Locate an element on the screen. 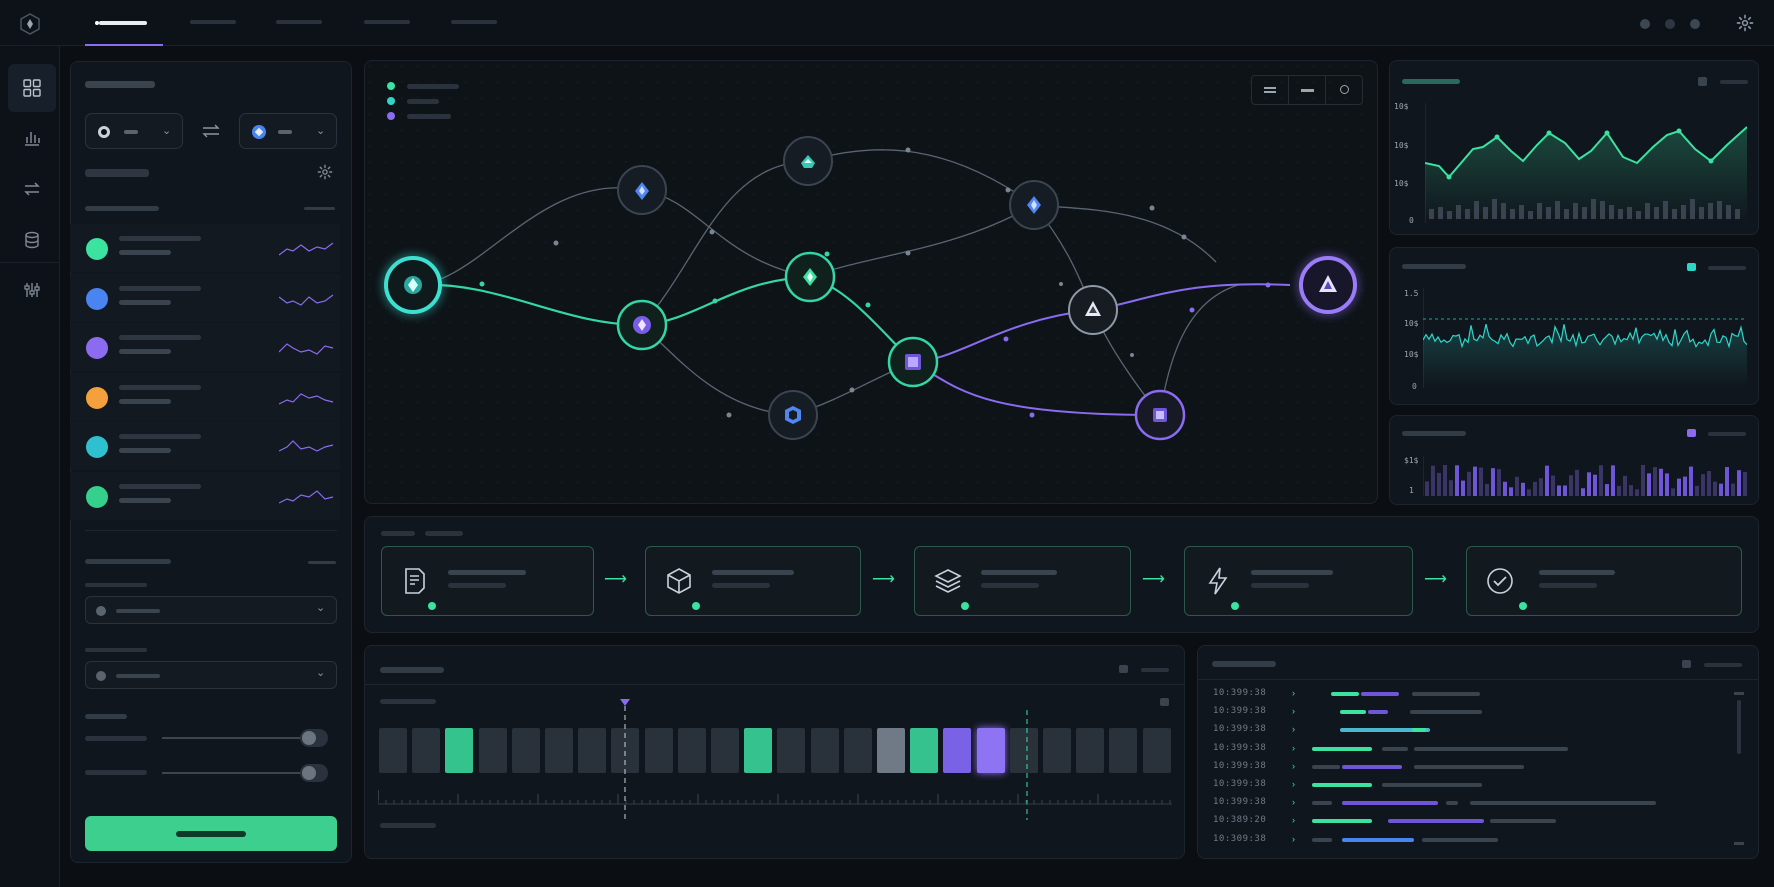 The image size is (1774, 887). pipeline-stage-confirm is located at coordinates (1604, 581).